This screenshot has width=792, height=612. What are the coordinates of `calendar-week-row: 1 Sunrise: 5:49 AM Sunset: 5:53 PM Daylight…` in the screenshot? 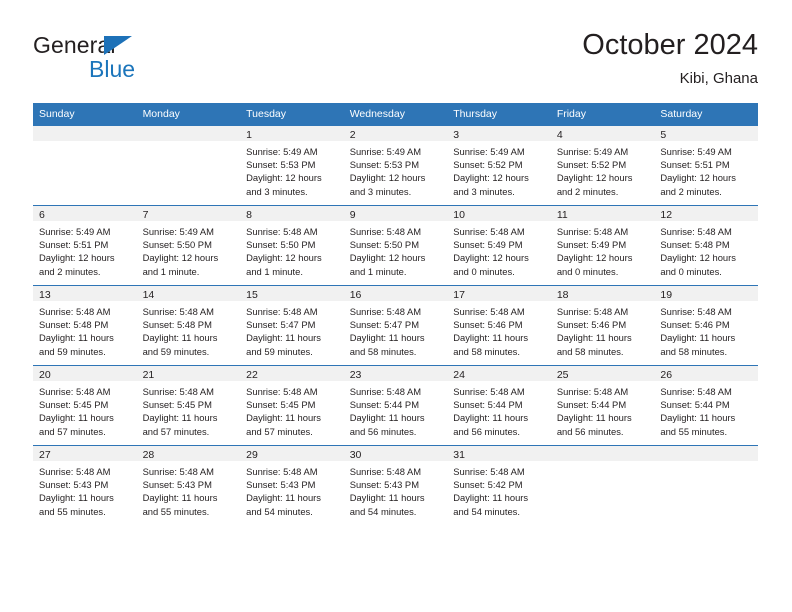 It's located at (395, 165).